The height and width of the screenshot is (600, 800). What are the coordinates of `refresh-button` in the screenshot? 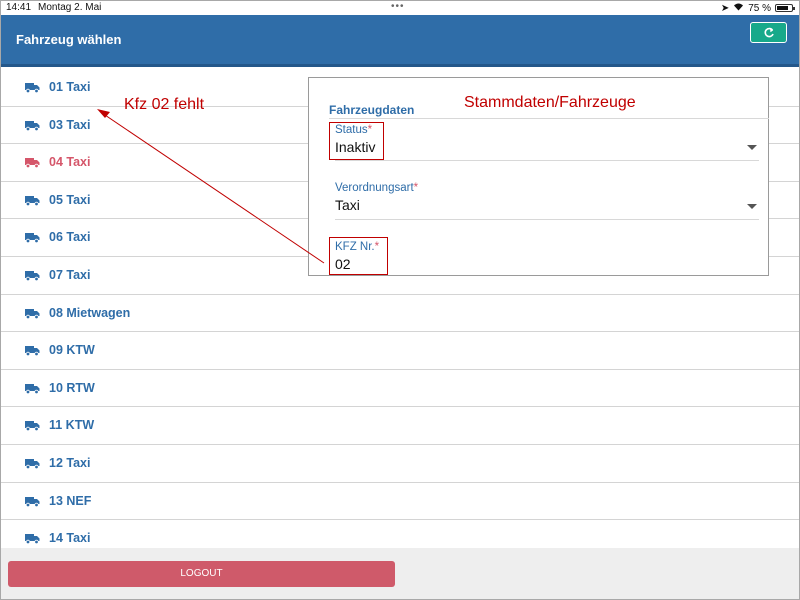 It's located at (768, 32).